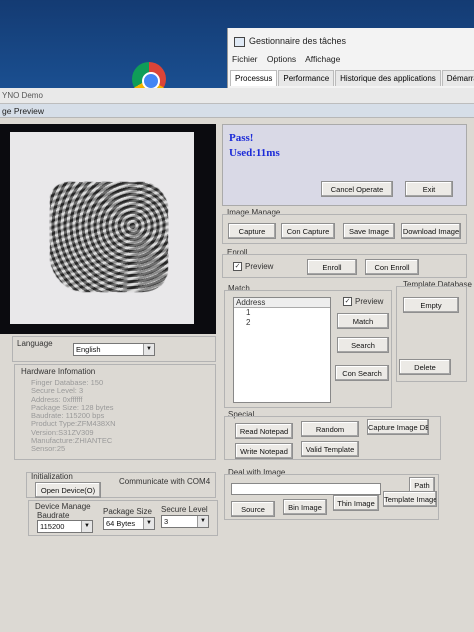 This screenshot has height=632, width=474. I want to click on hw-sensor: Sensor:25, so click(48, 449).